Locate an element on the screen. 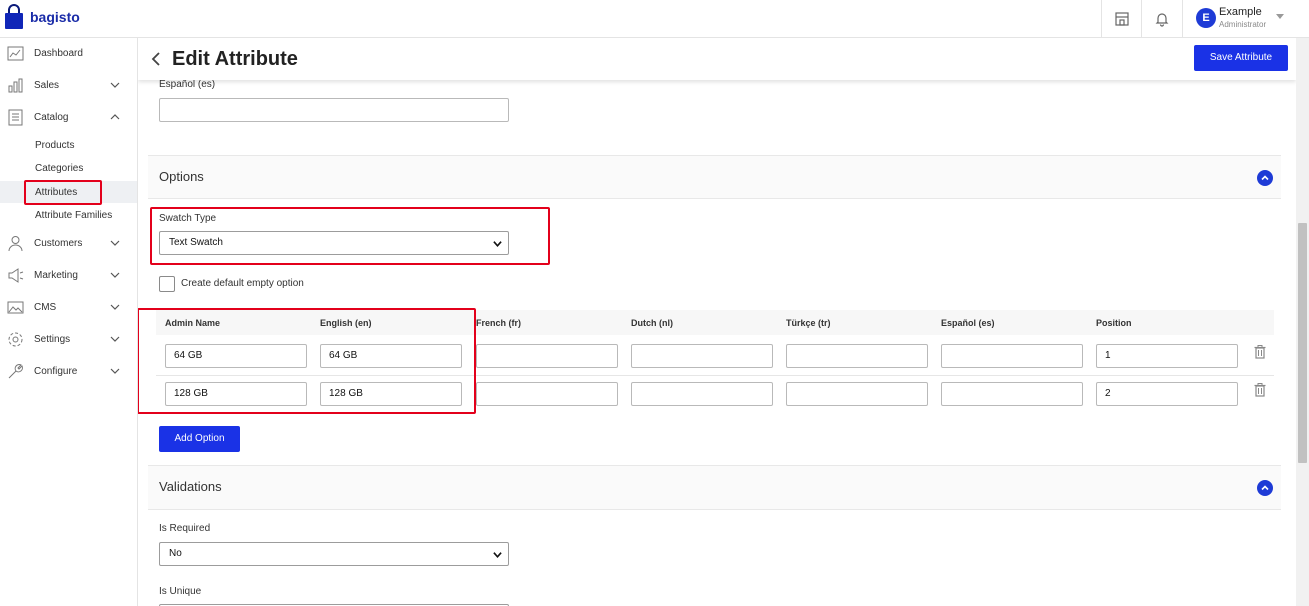  caret-down-icon is located at coordinates (1280, 16).